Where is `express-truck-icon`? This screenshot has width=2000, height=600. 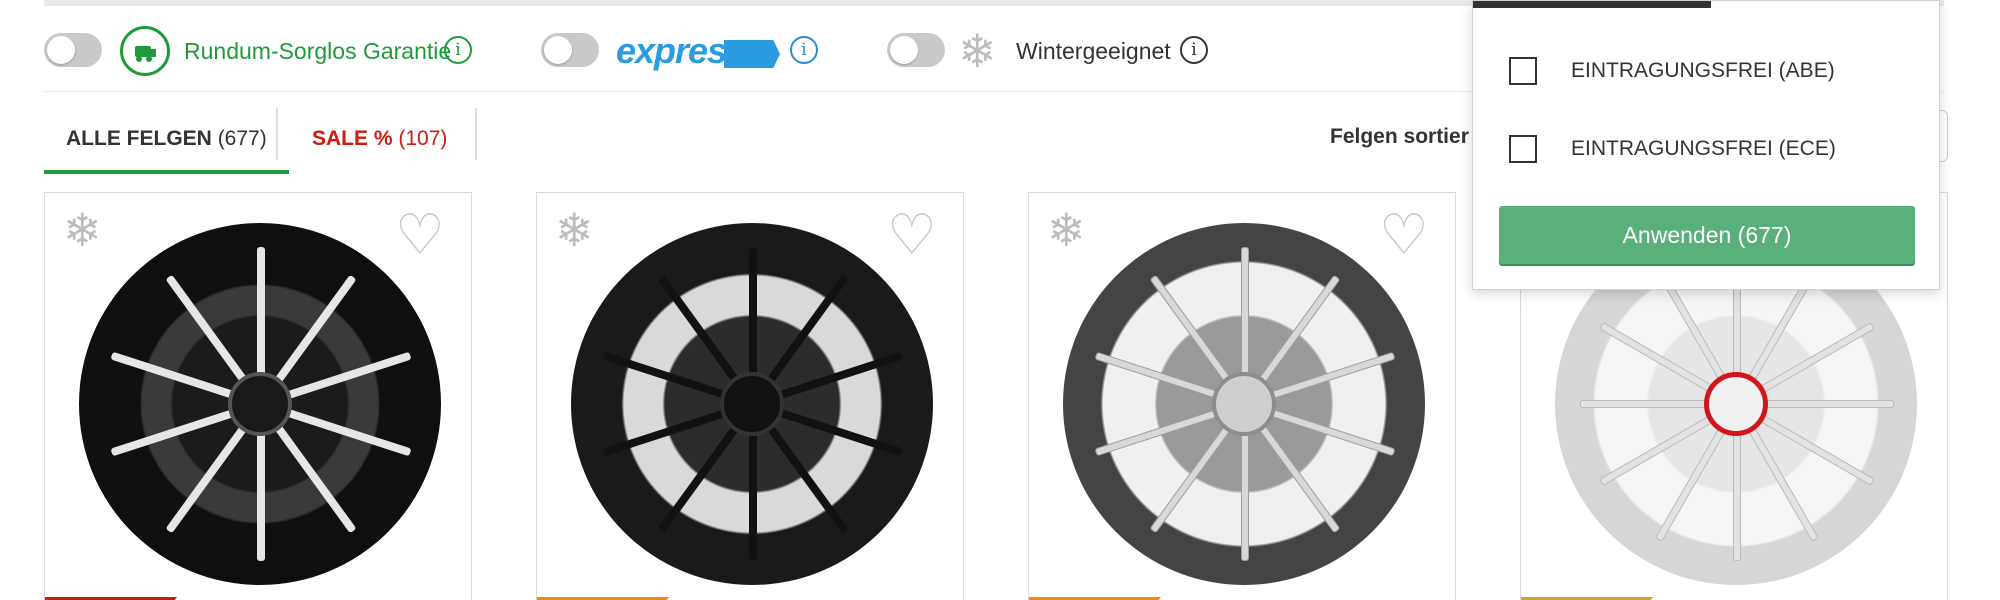 express-truck-icon is located at coordinates (752, 54).